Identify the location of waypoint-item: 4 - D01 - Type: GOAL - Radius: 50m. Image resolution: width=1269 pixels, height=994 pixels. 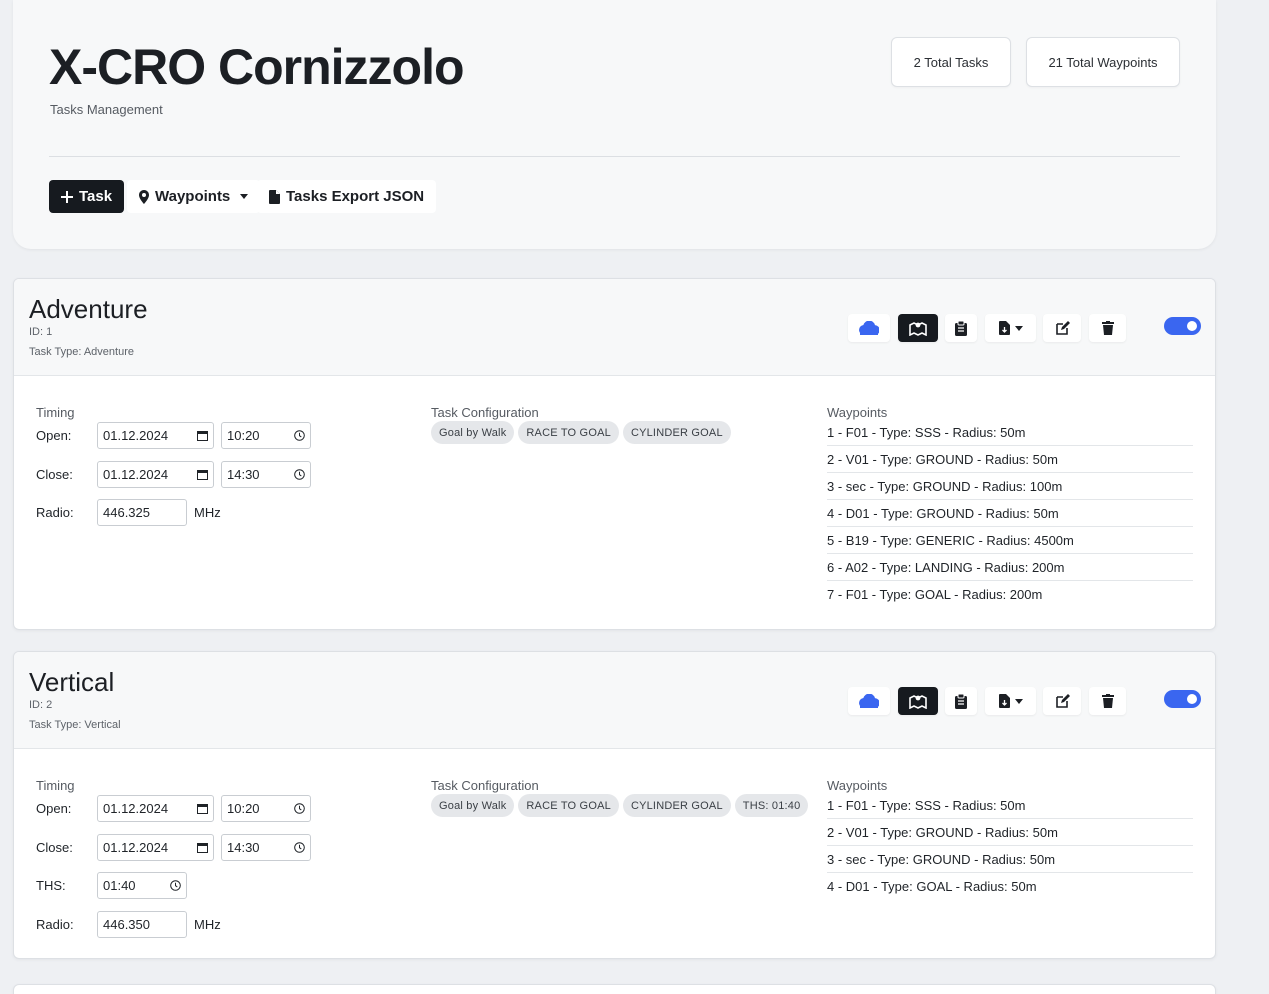
(932, 886).